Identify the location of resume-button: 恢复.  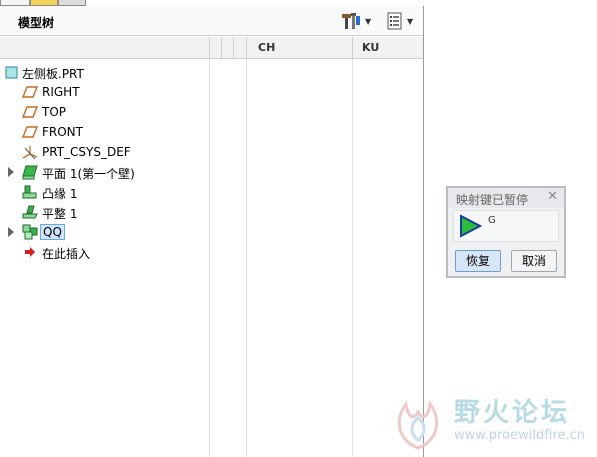
(478, 261).